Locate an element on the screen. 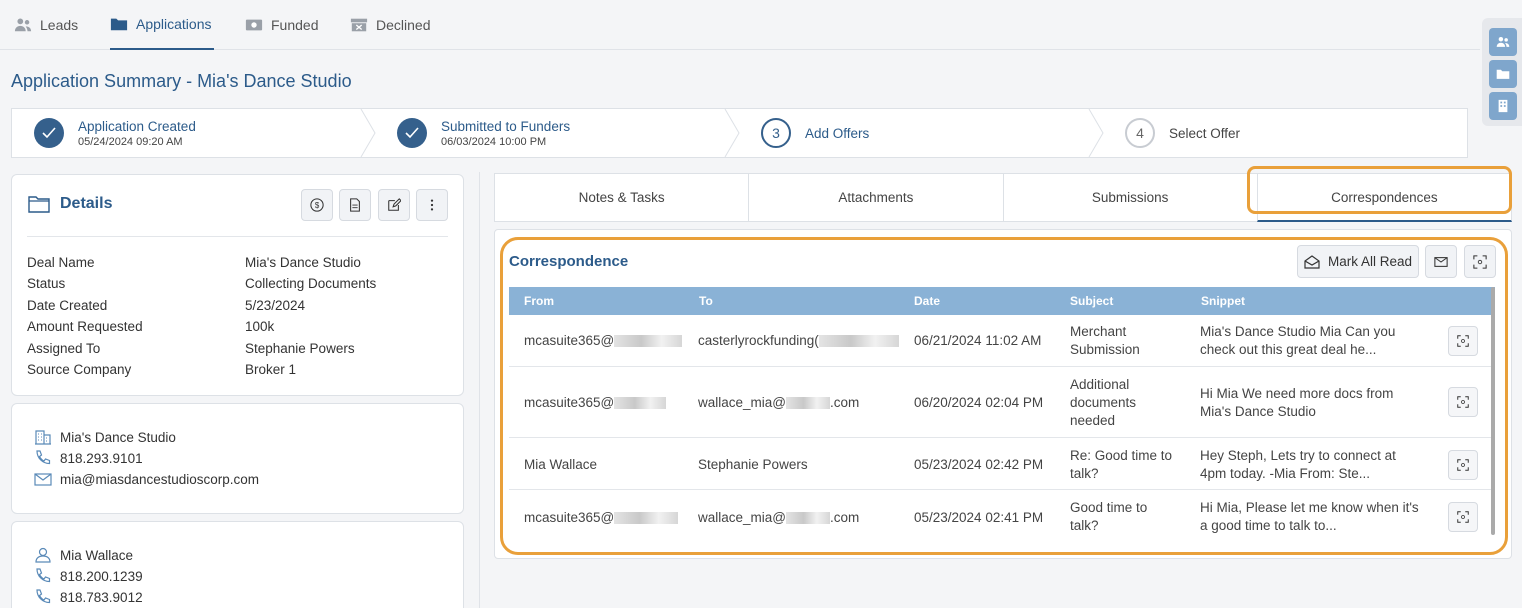  rail-contacts-button is located at coordinates (1503, 42).